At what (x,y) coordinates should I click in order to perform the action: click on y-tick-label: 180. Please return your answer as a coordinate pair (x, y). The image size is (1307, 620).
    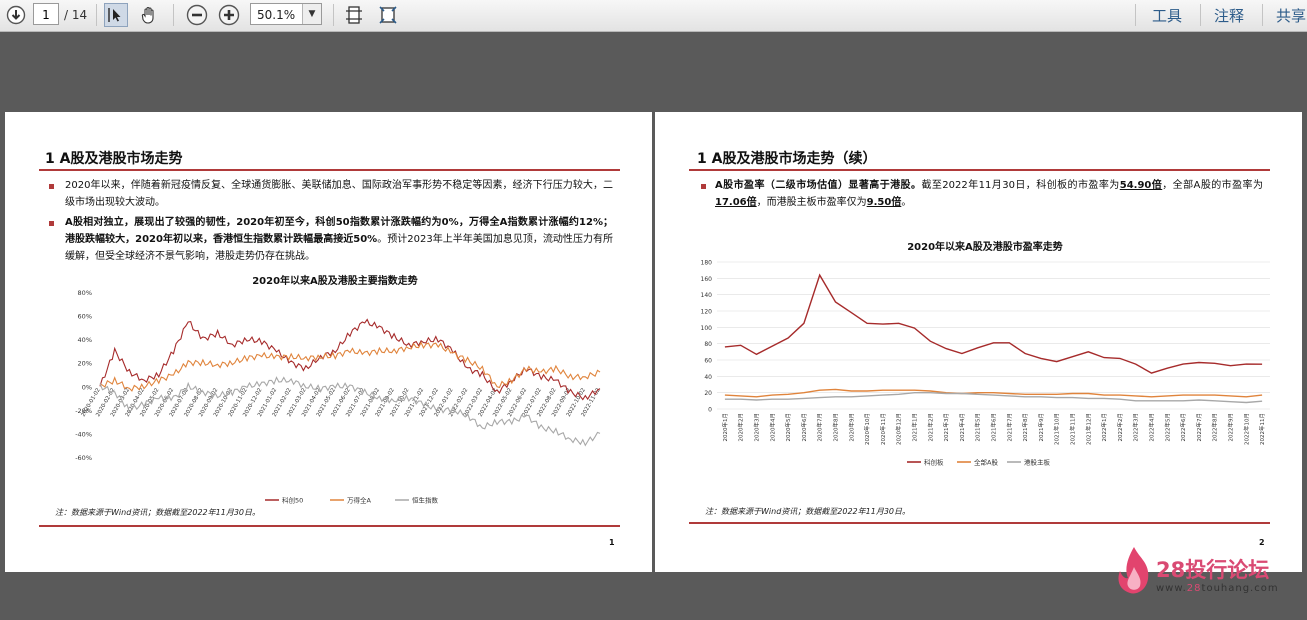
    Looking at the image, I should click on (707, 263).